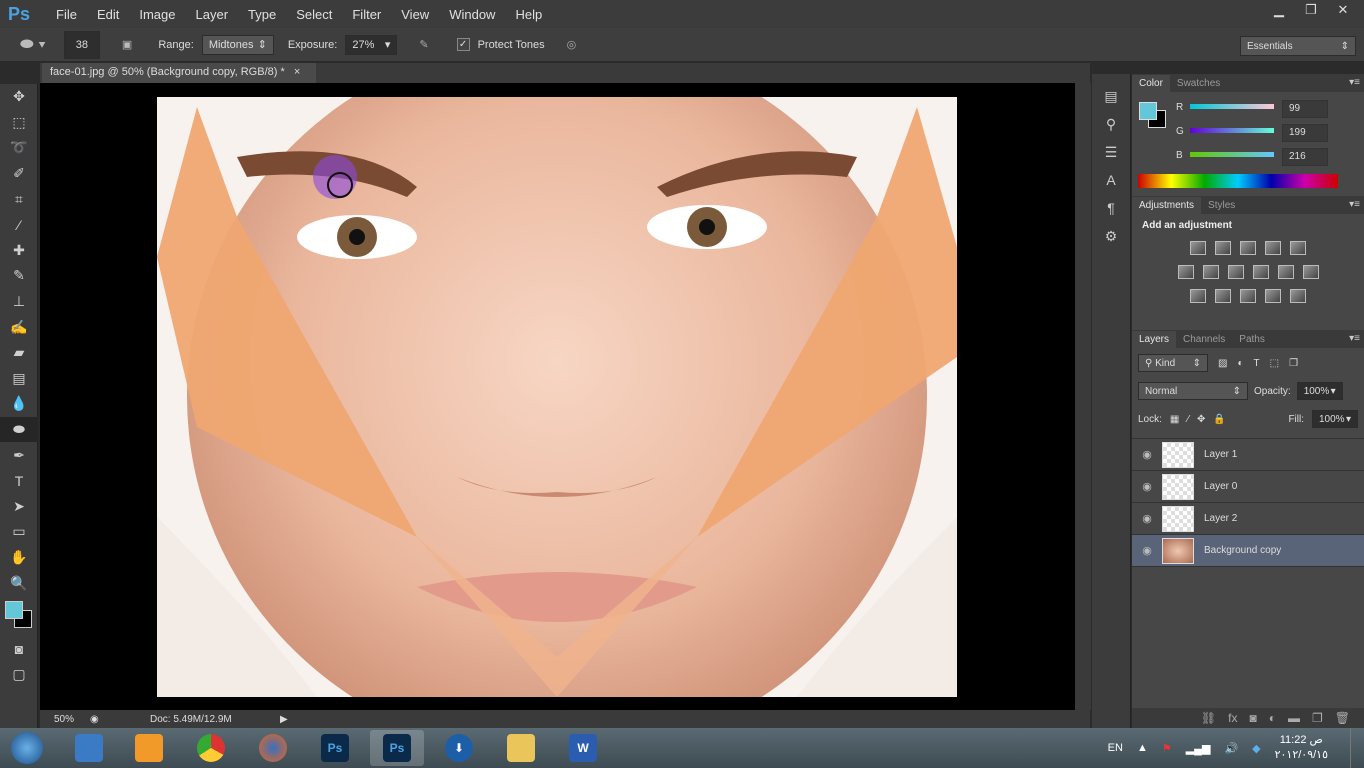  What do you see at coordinates (1252, 339) in the screenshot?
I see `tab-paths: Paths` at bounding box center [1252, 339].